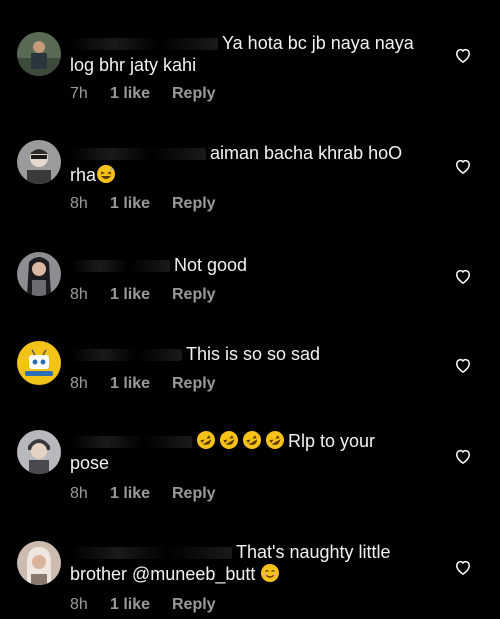 The image size is (500, 619). I want to click on grinning-squint-sweat-emoji, so click(106, 174).